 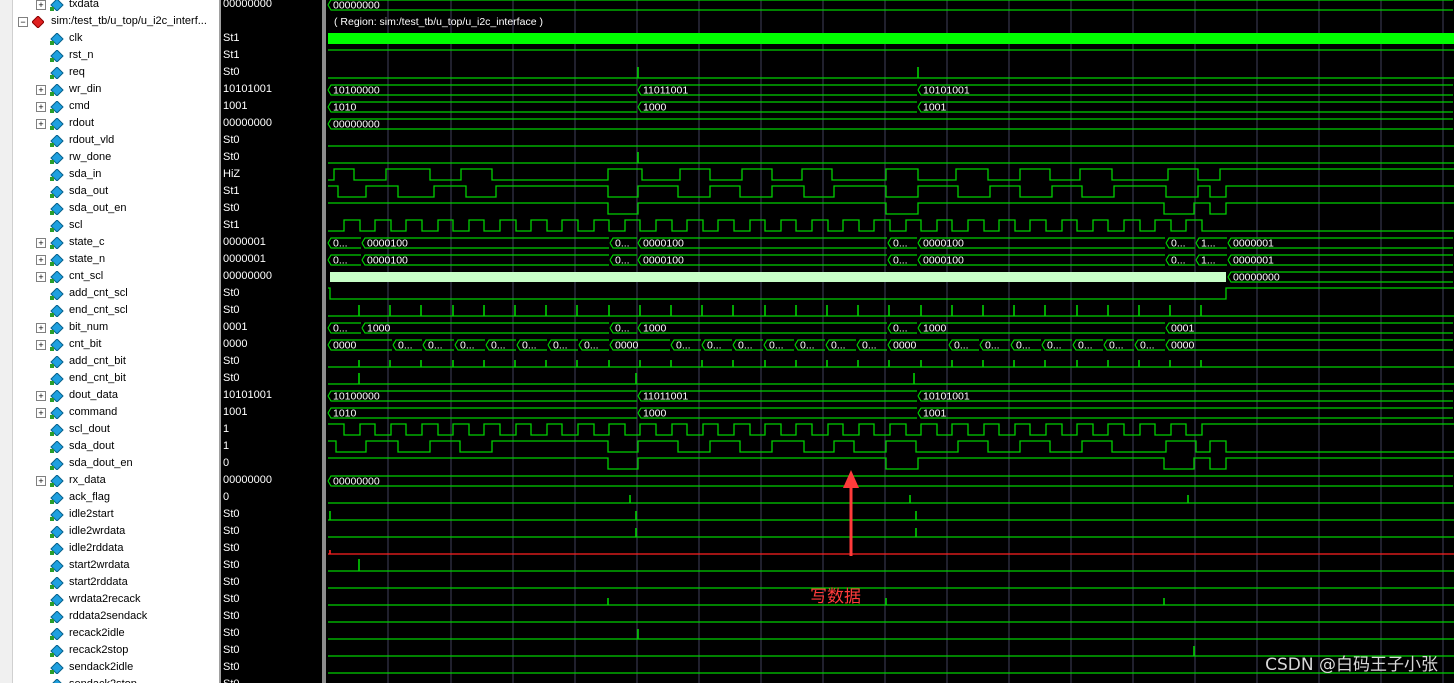 I want to click on signal-name: command, so click(x=93, y=412).